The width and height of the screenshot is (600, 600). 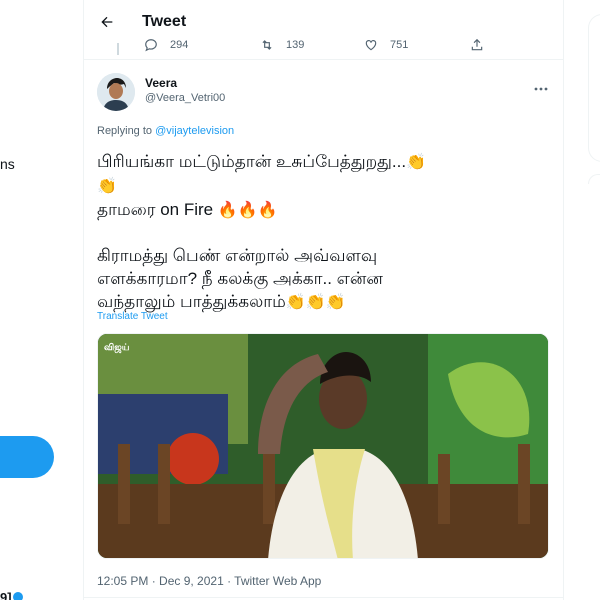 What do you see at coordinates (317, 186) in the screenshot?
I see `tweet-line: 👏` at bounding box center [317, 186].